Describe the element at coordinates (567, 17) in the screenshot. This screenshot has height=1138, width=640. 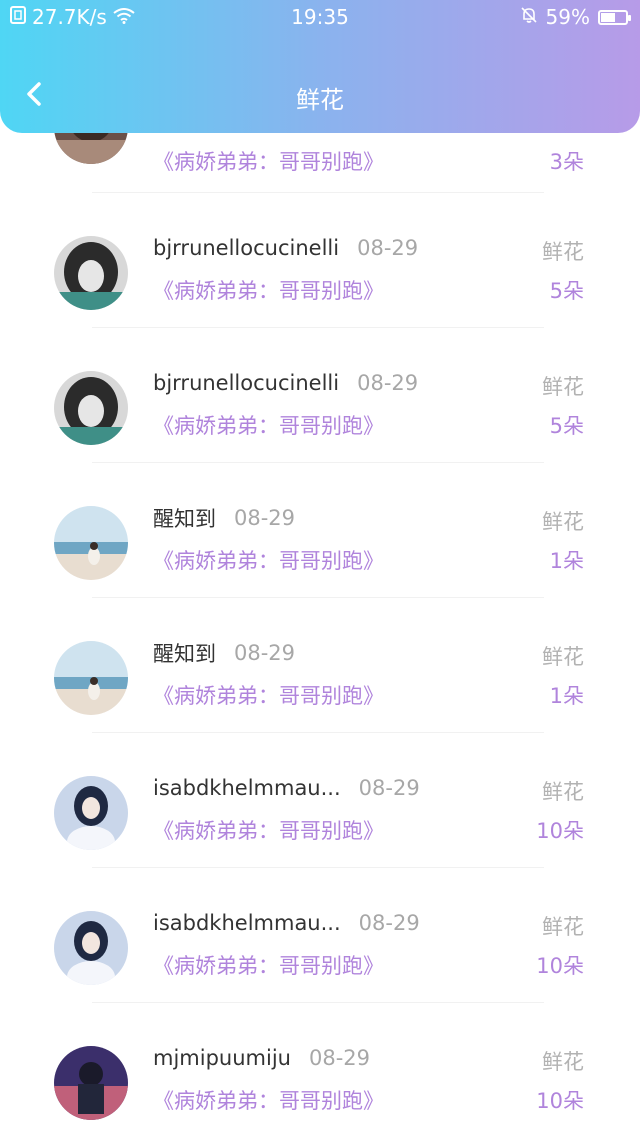
I see `battery-percent: 59%` at that location.